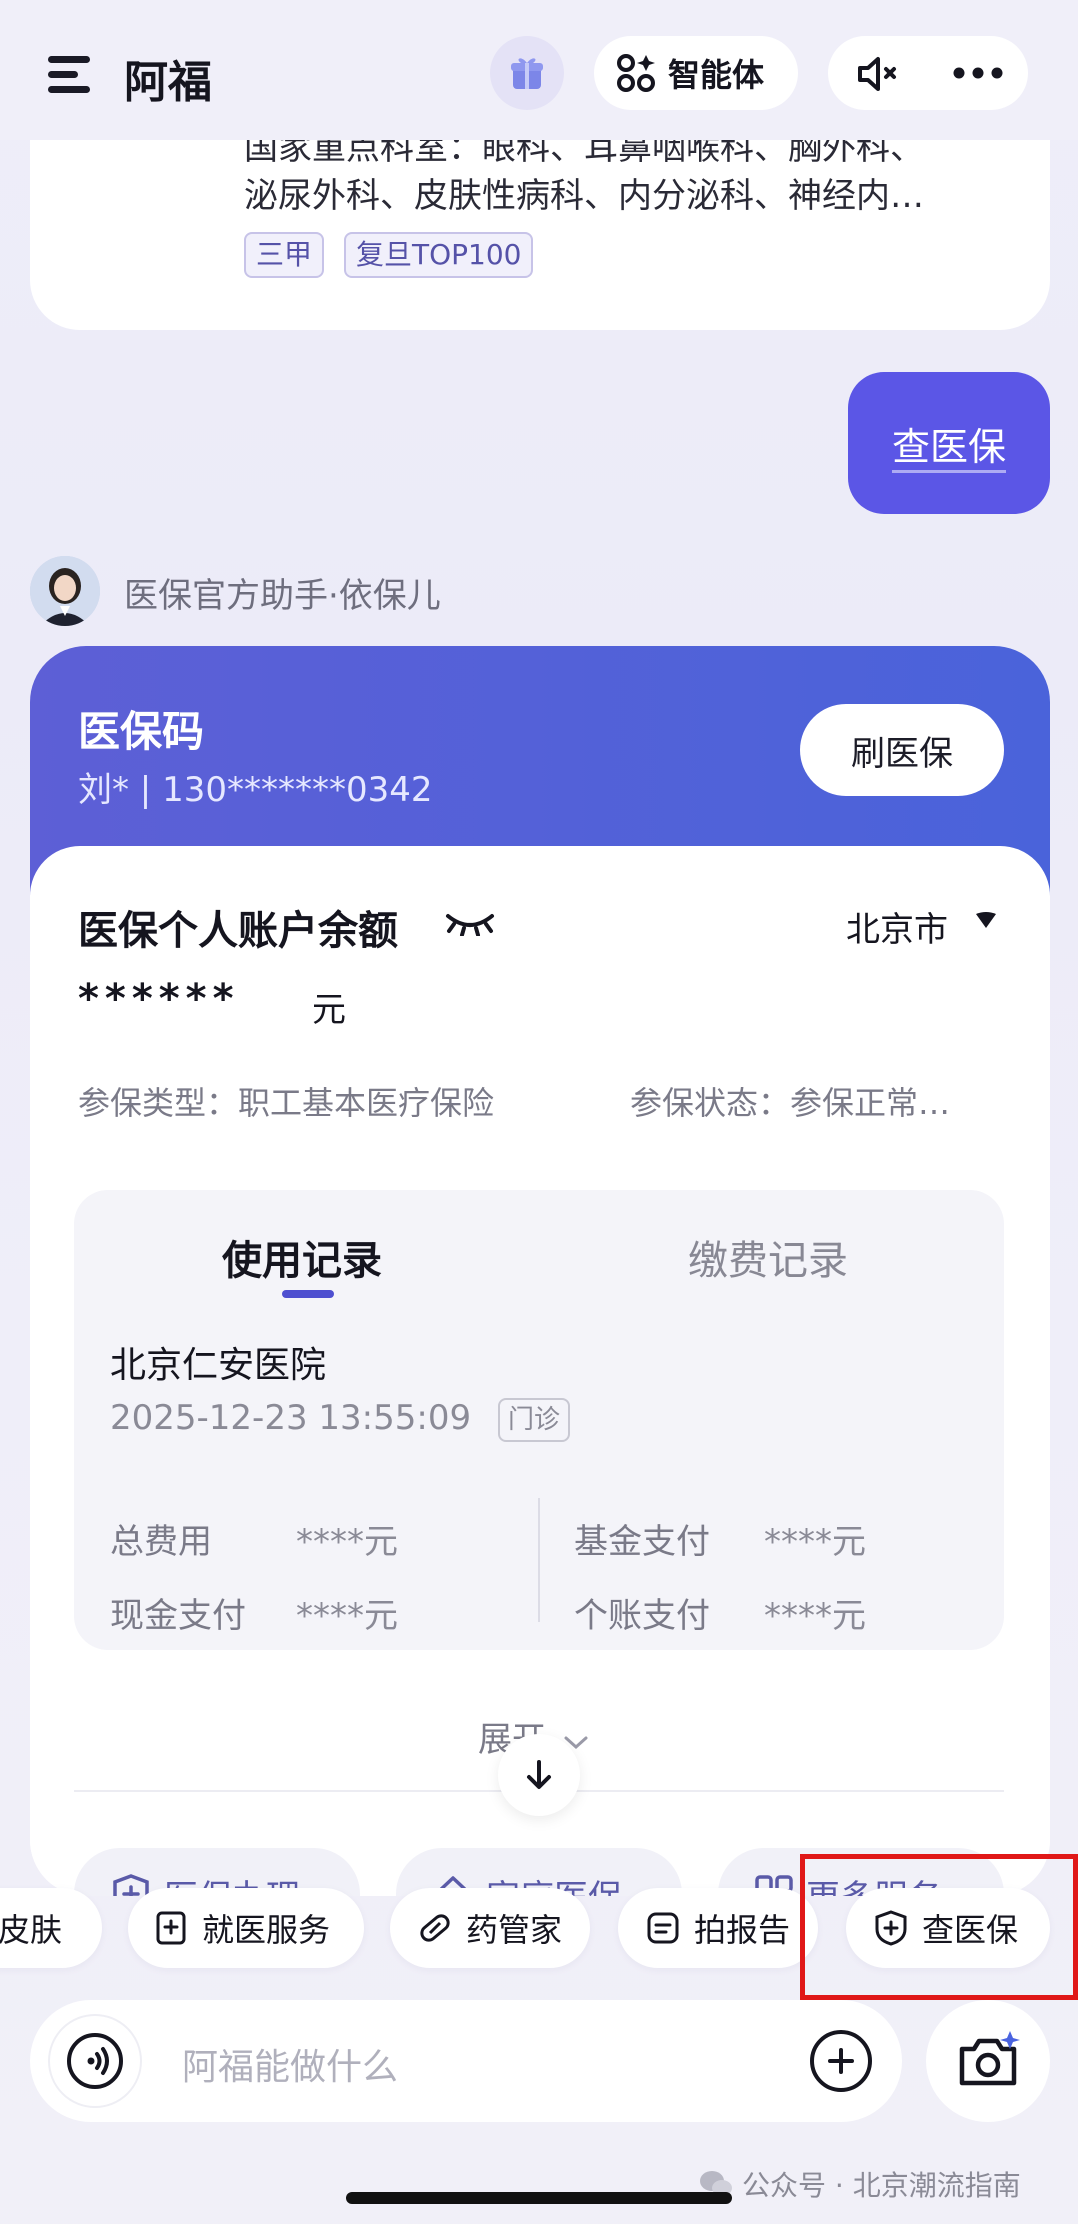 This screenshot has width=1078, height=2224. Describe the element at coordinates (161, 1542) in the screenshot. I see `total-cost-label: 总费用` at that location.